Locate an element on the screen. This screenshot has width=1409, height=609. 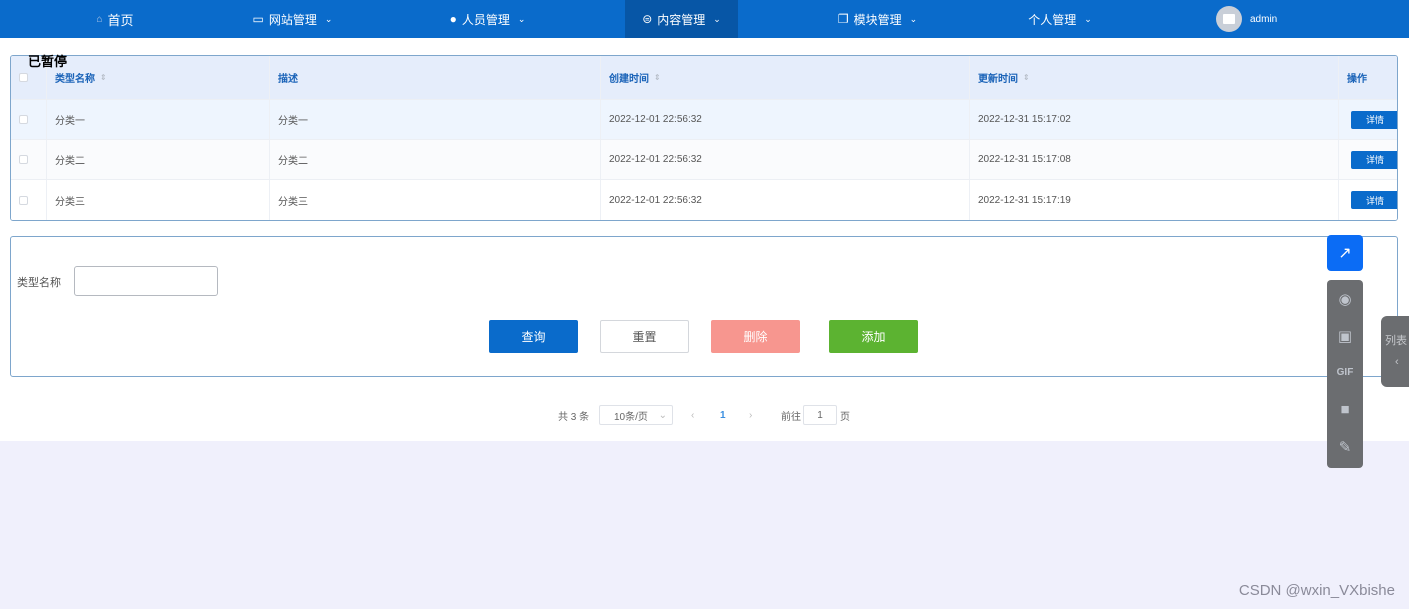
header-updated: 更新时间 ⇕ is located at coordinates (1154, 77).